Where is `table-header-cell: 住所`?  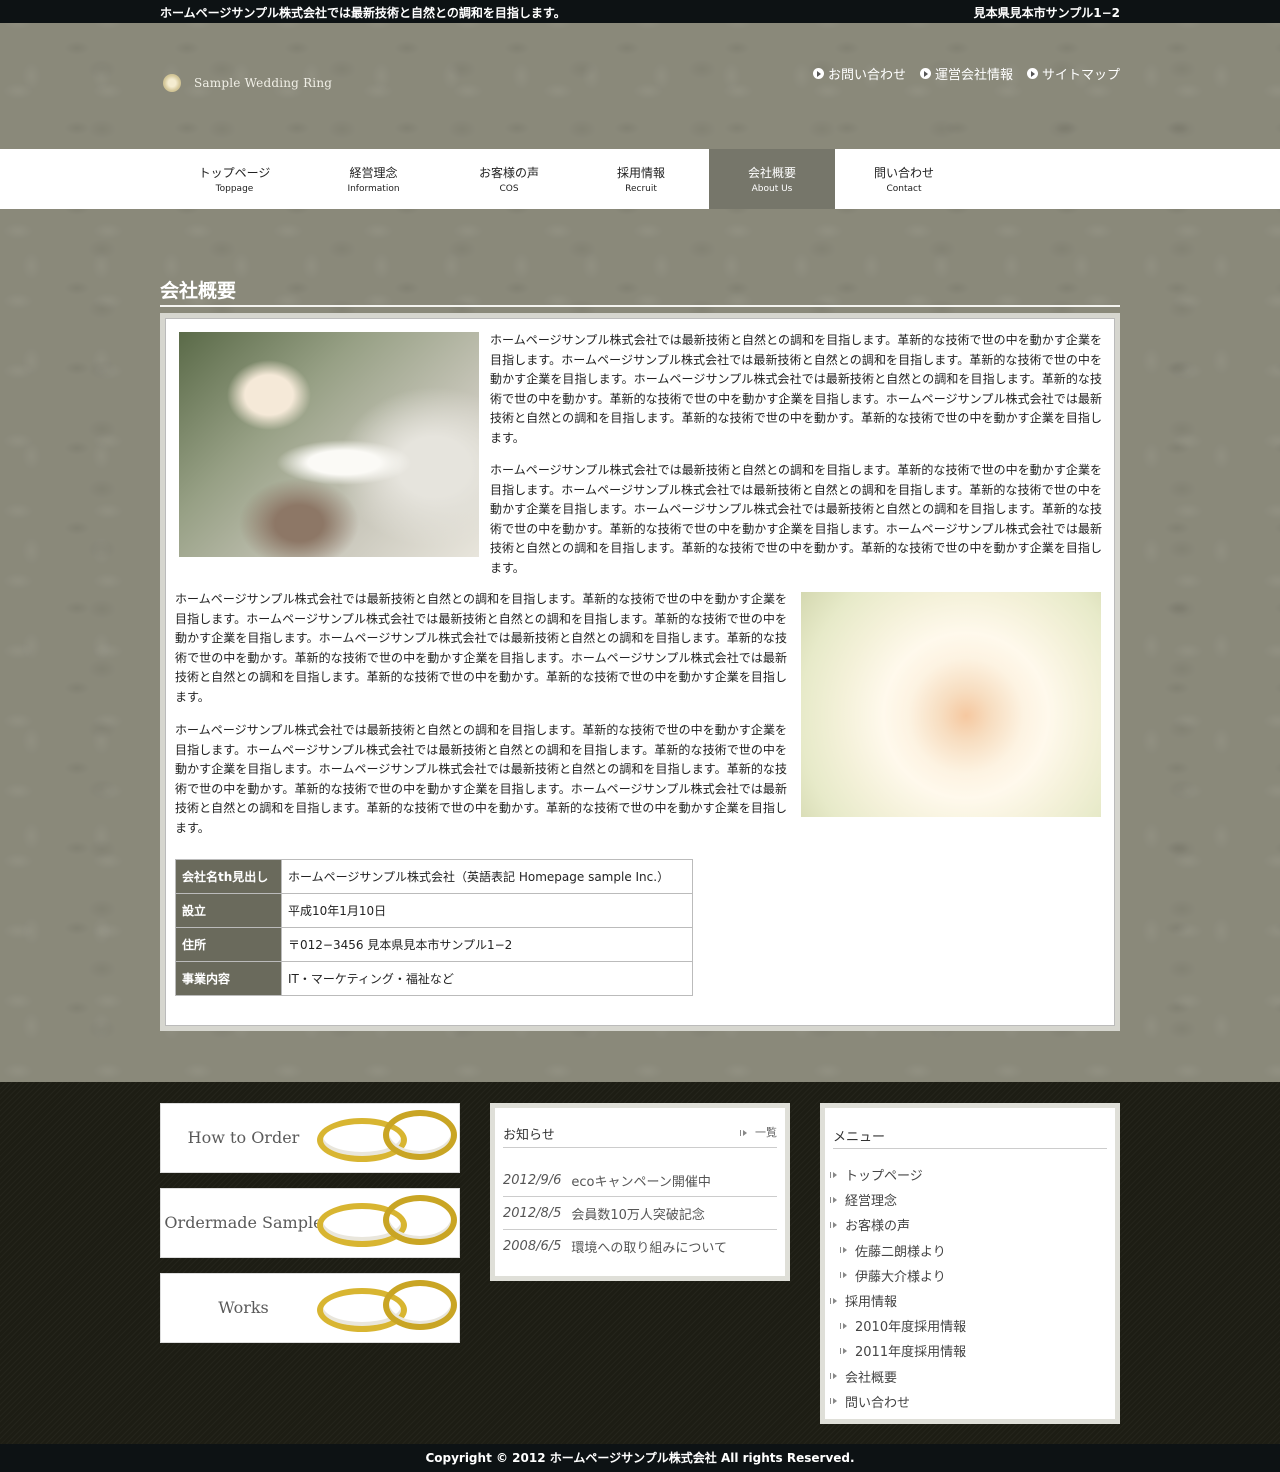
table-header-cell: 住所 is located at coordinates (228, 944).